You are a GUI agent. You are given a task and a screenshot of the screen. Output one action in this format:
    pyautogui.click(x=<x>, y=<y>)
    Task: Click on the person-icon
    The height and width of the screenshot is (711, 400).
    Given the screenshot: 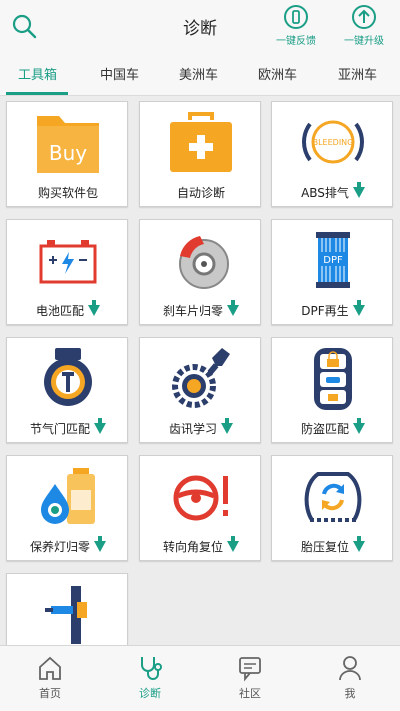 What is the action you would take?
    pyautogui.click(x=350, y=668)
    